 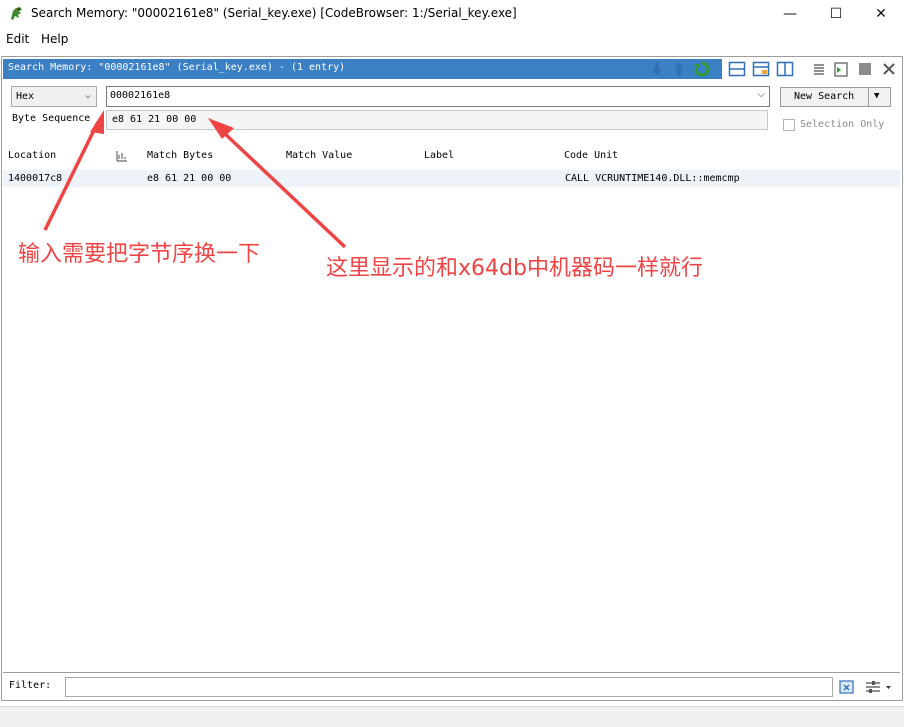 What do you see at coordinates (842, 124) in the screenshot?
I see `selection-only-label: Selection Only` at bounding box center [842, 124].